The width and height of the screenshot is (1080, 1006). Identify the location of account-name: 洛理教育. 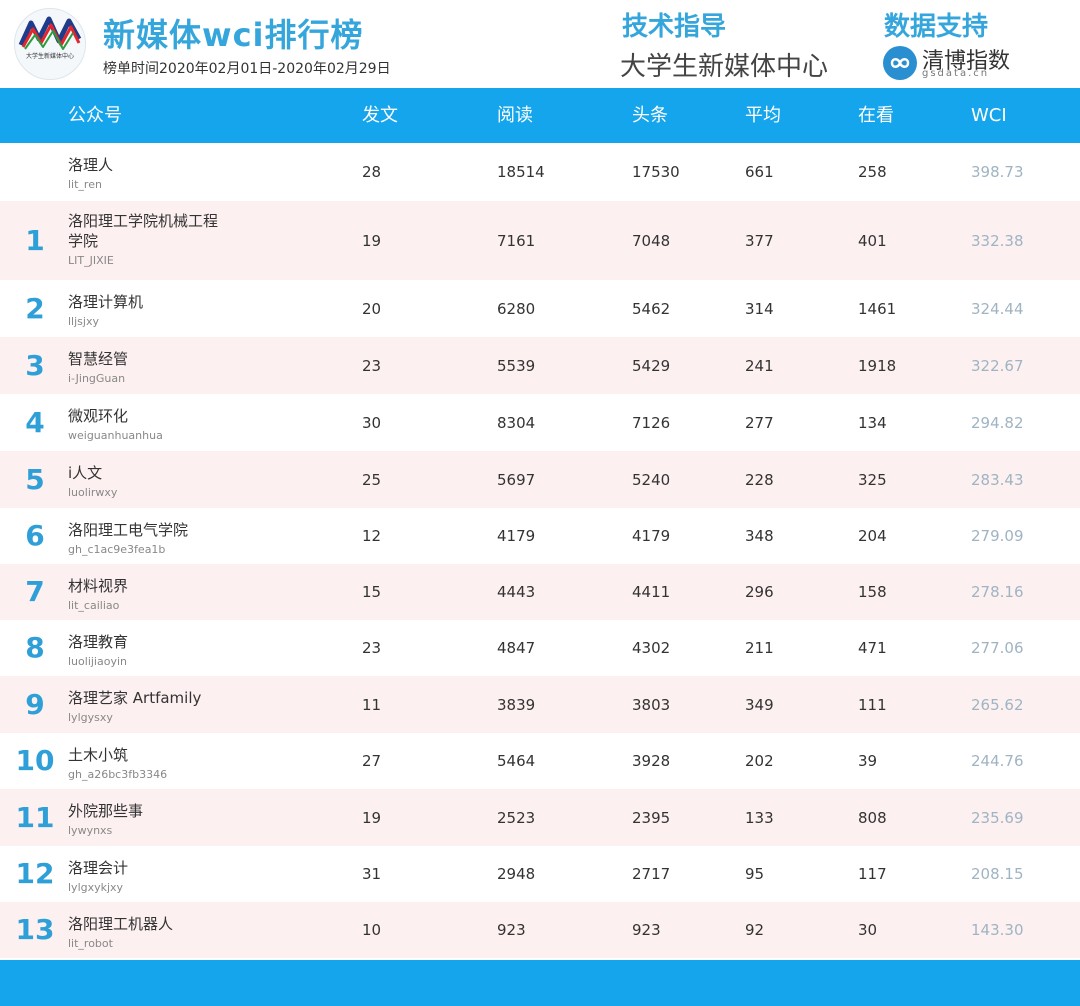
(98, 642).